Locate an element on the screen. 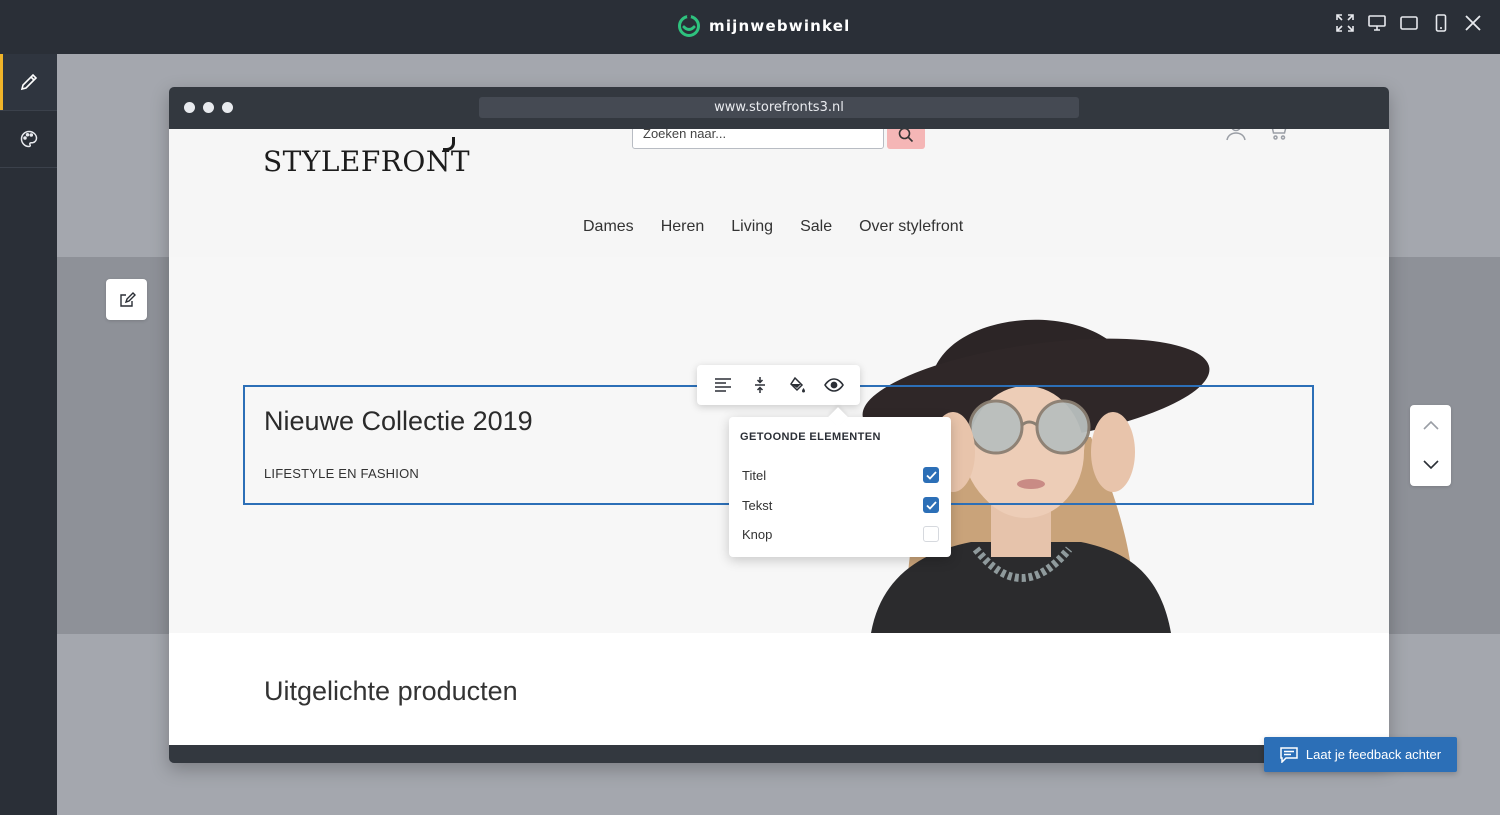 The width and height of the screenshot is (1500, 815). visibility-button is located at coordinates (834, 385).